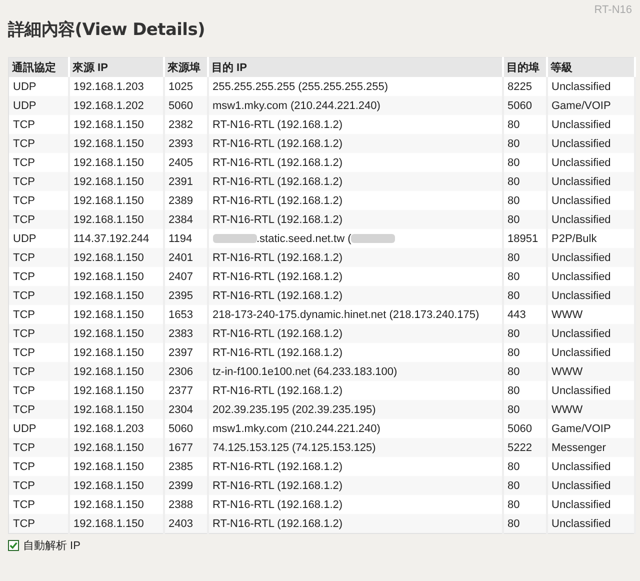  What do you see at coordinates (186, 181) in the screenshot?
I see `table-cell: 2391` at bounding box center [186, 181].